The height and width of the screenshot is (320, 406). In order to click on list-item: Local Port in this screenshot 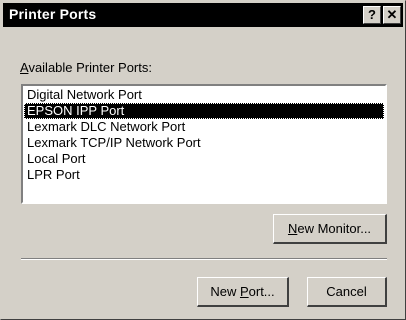, I will do `click(204, 159)`.